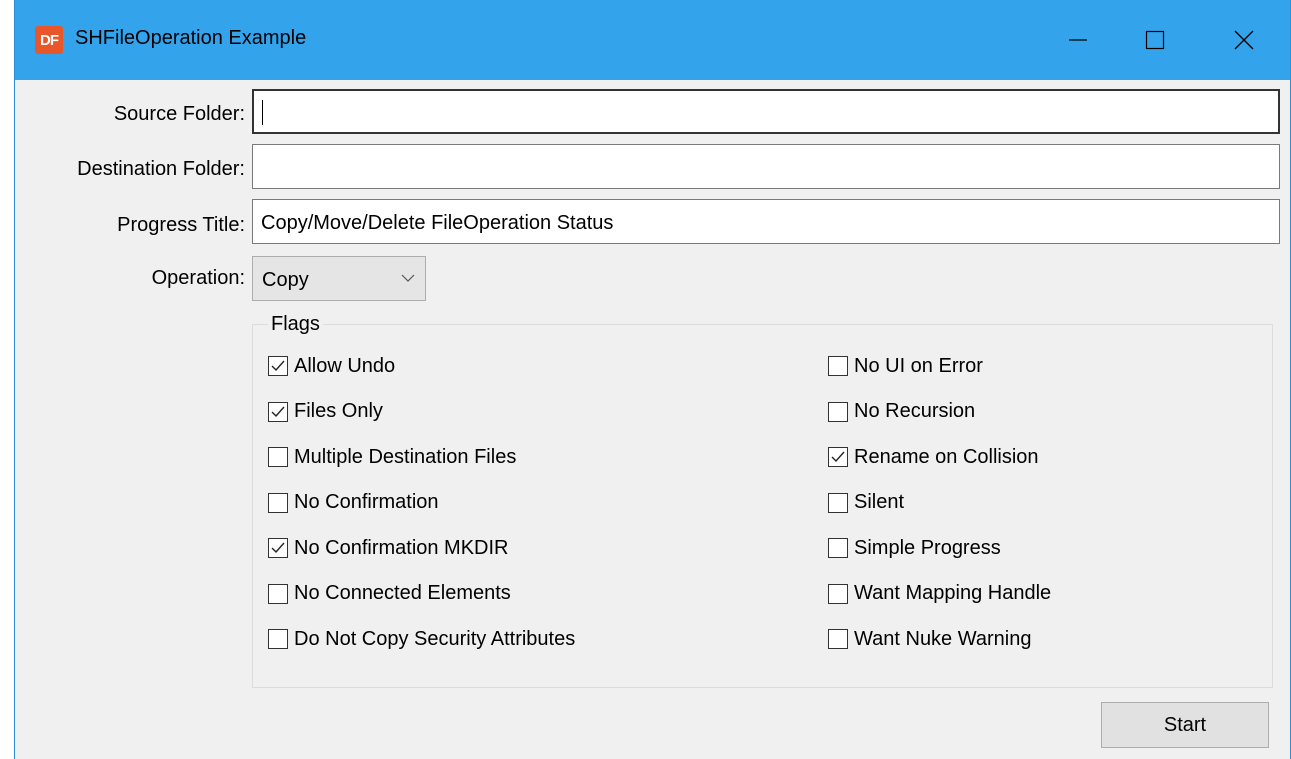  I want to click on checkbox-label: No Connected Elements, so click(402, 593).